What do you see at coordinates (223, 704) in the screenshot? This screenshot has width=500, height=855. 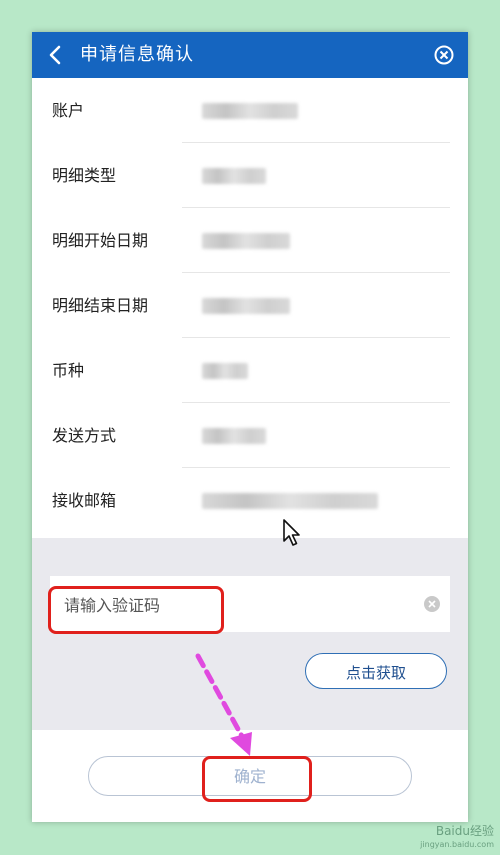 I see `dashed-arrow-icon` at bounding box center [223, 704].